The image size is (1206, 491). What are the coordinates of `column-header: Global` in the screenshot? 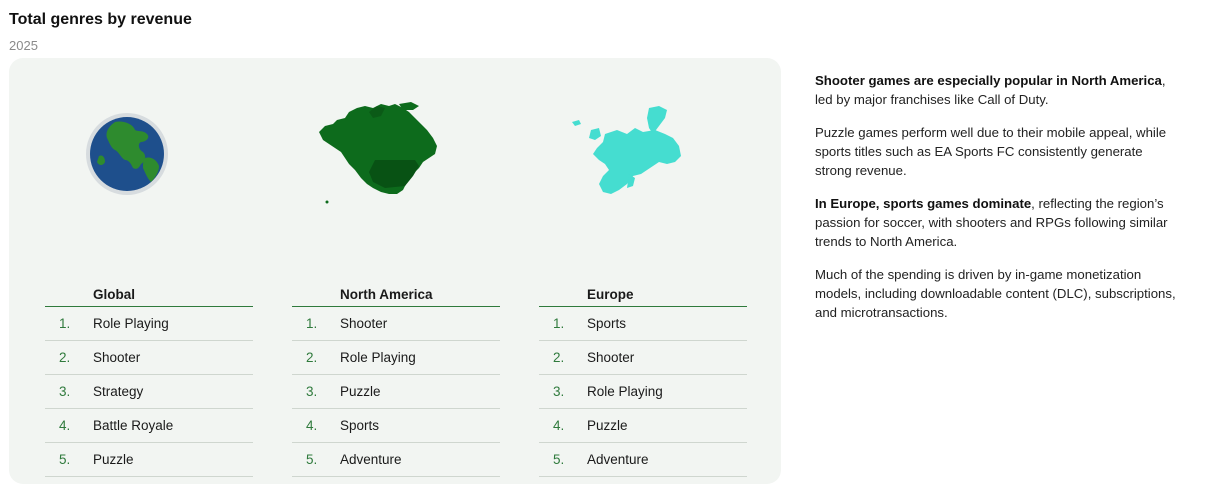 It's located at (149, 296).